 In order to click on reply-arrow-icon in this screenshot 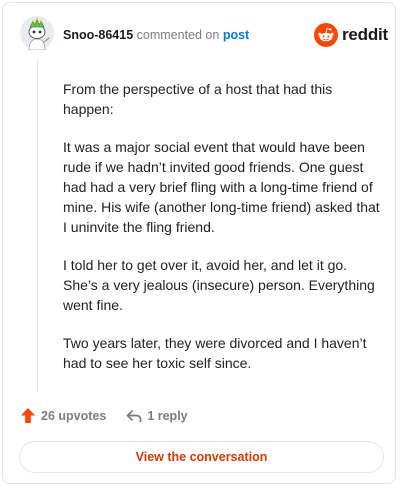, I will do `click(134, 415)`.